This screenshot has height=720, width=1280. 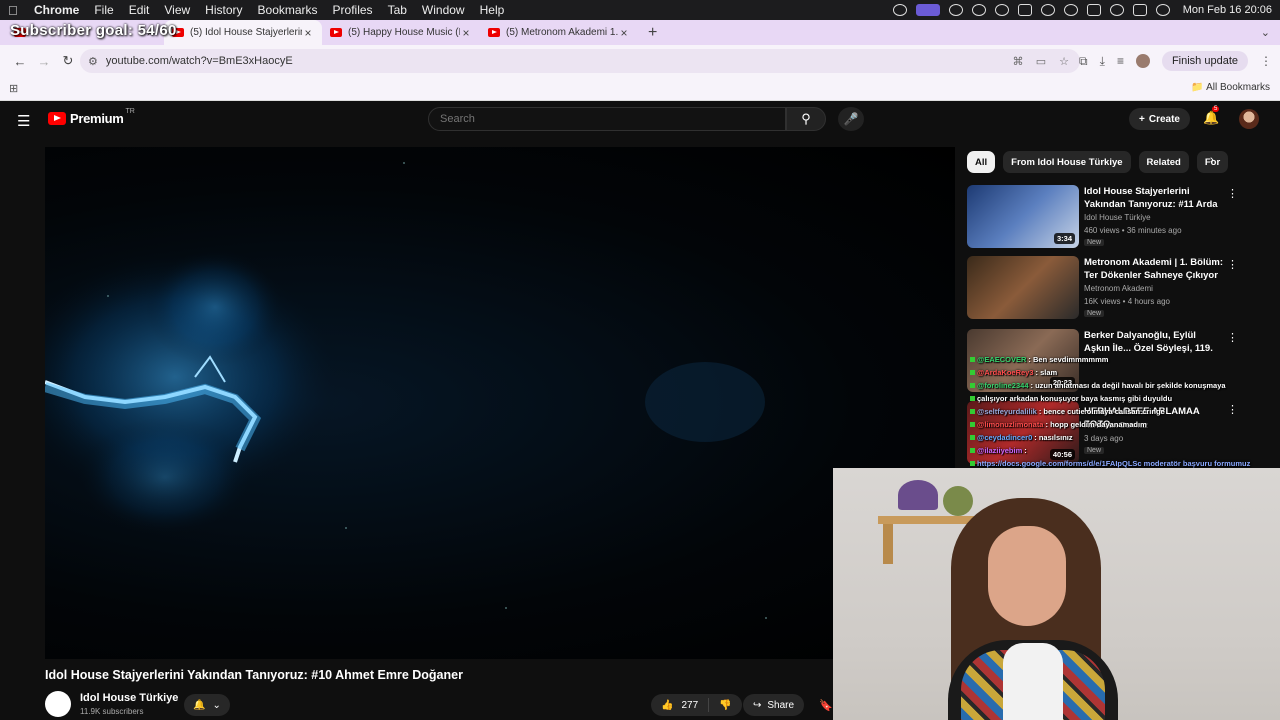 I want to click on chat-username: @seltfeyurdalilik, so click(x=1007, y=411).